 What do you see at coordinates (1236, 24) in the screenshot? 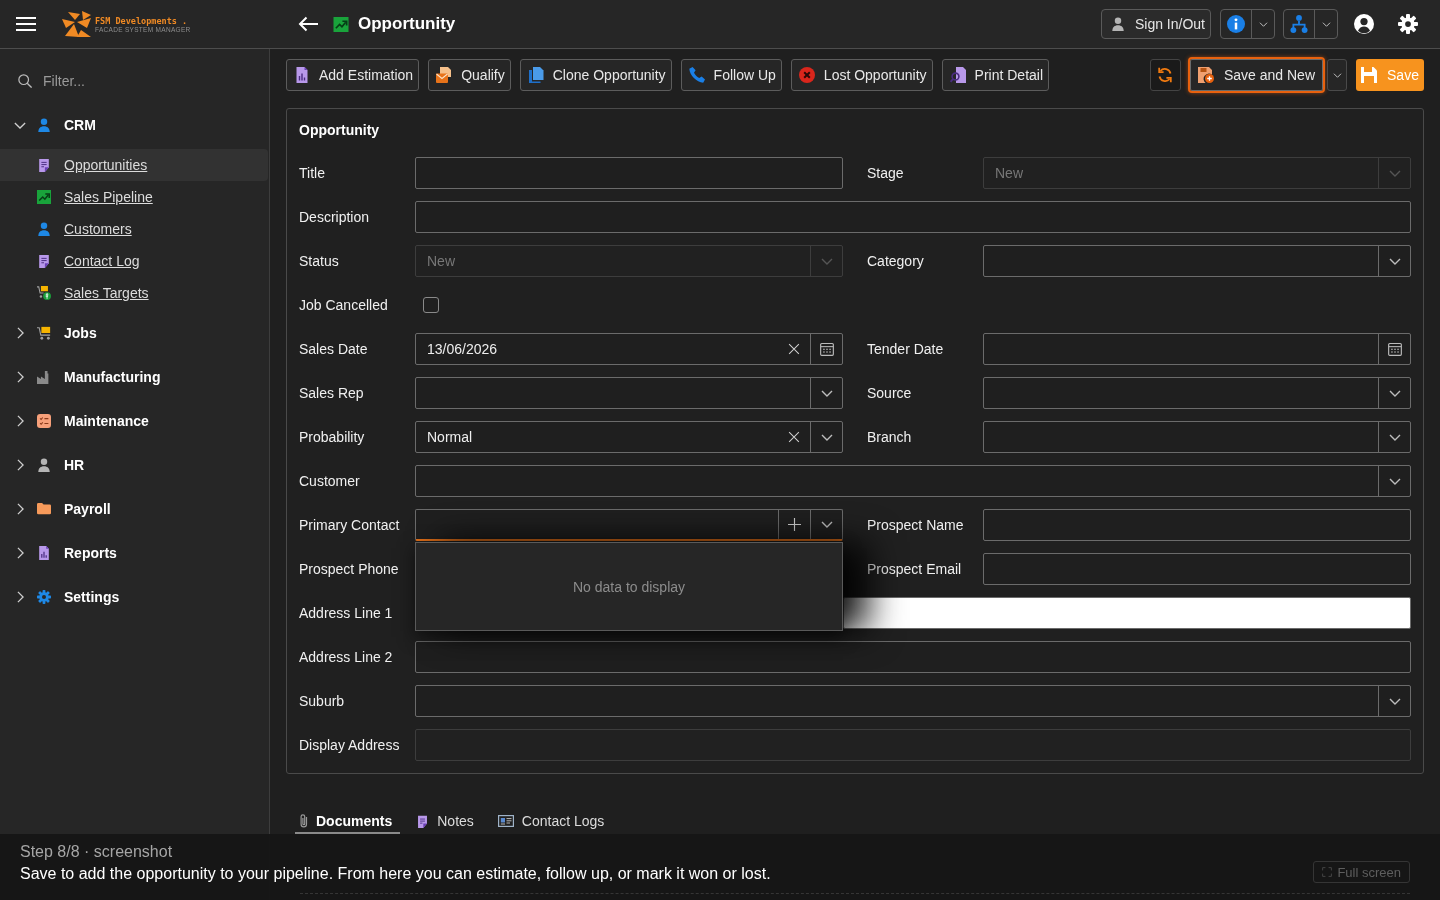
I see `info-icon` at bounding box center [1236, 24].